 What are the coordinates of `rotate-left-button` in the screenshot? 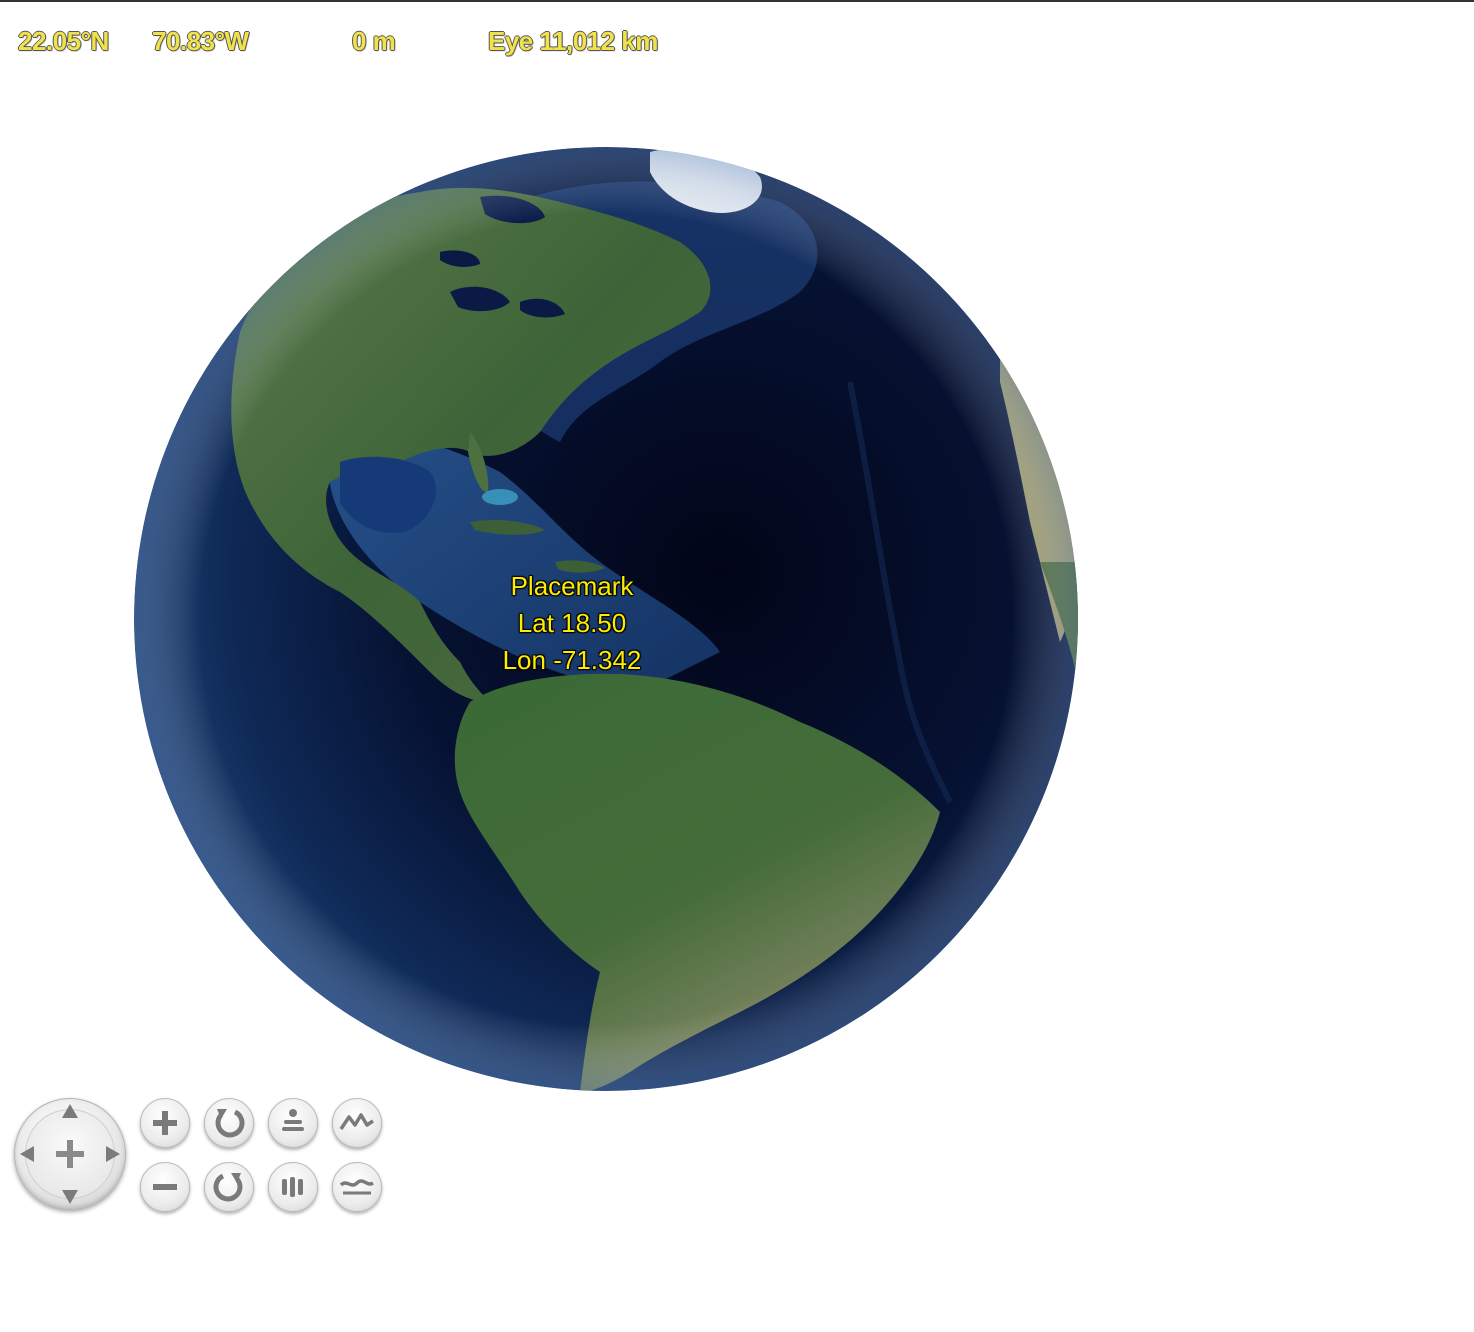 It's located at (229, 1123).